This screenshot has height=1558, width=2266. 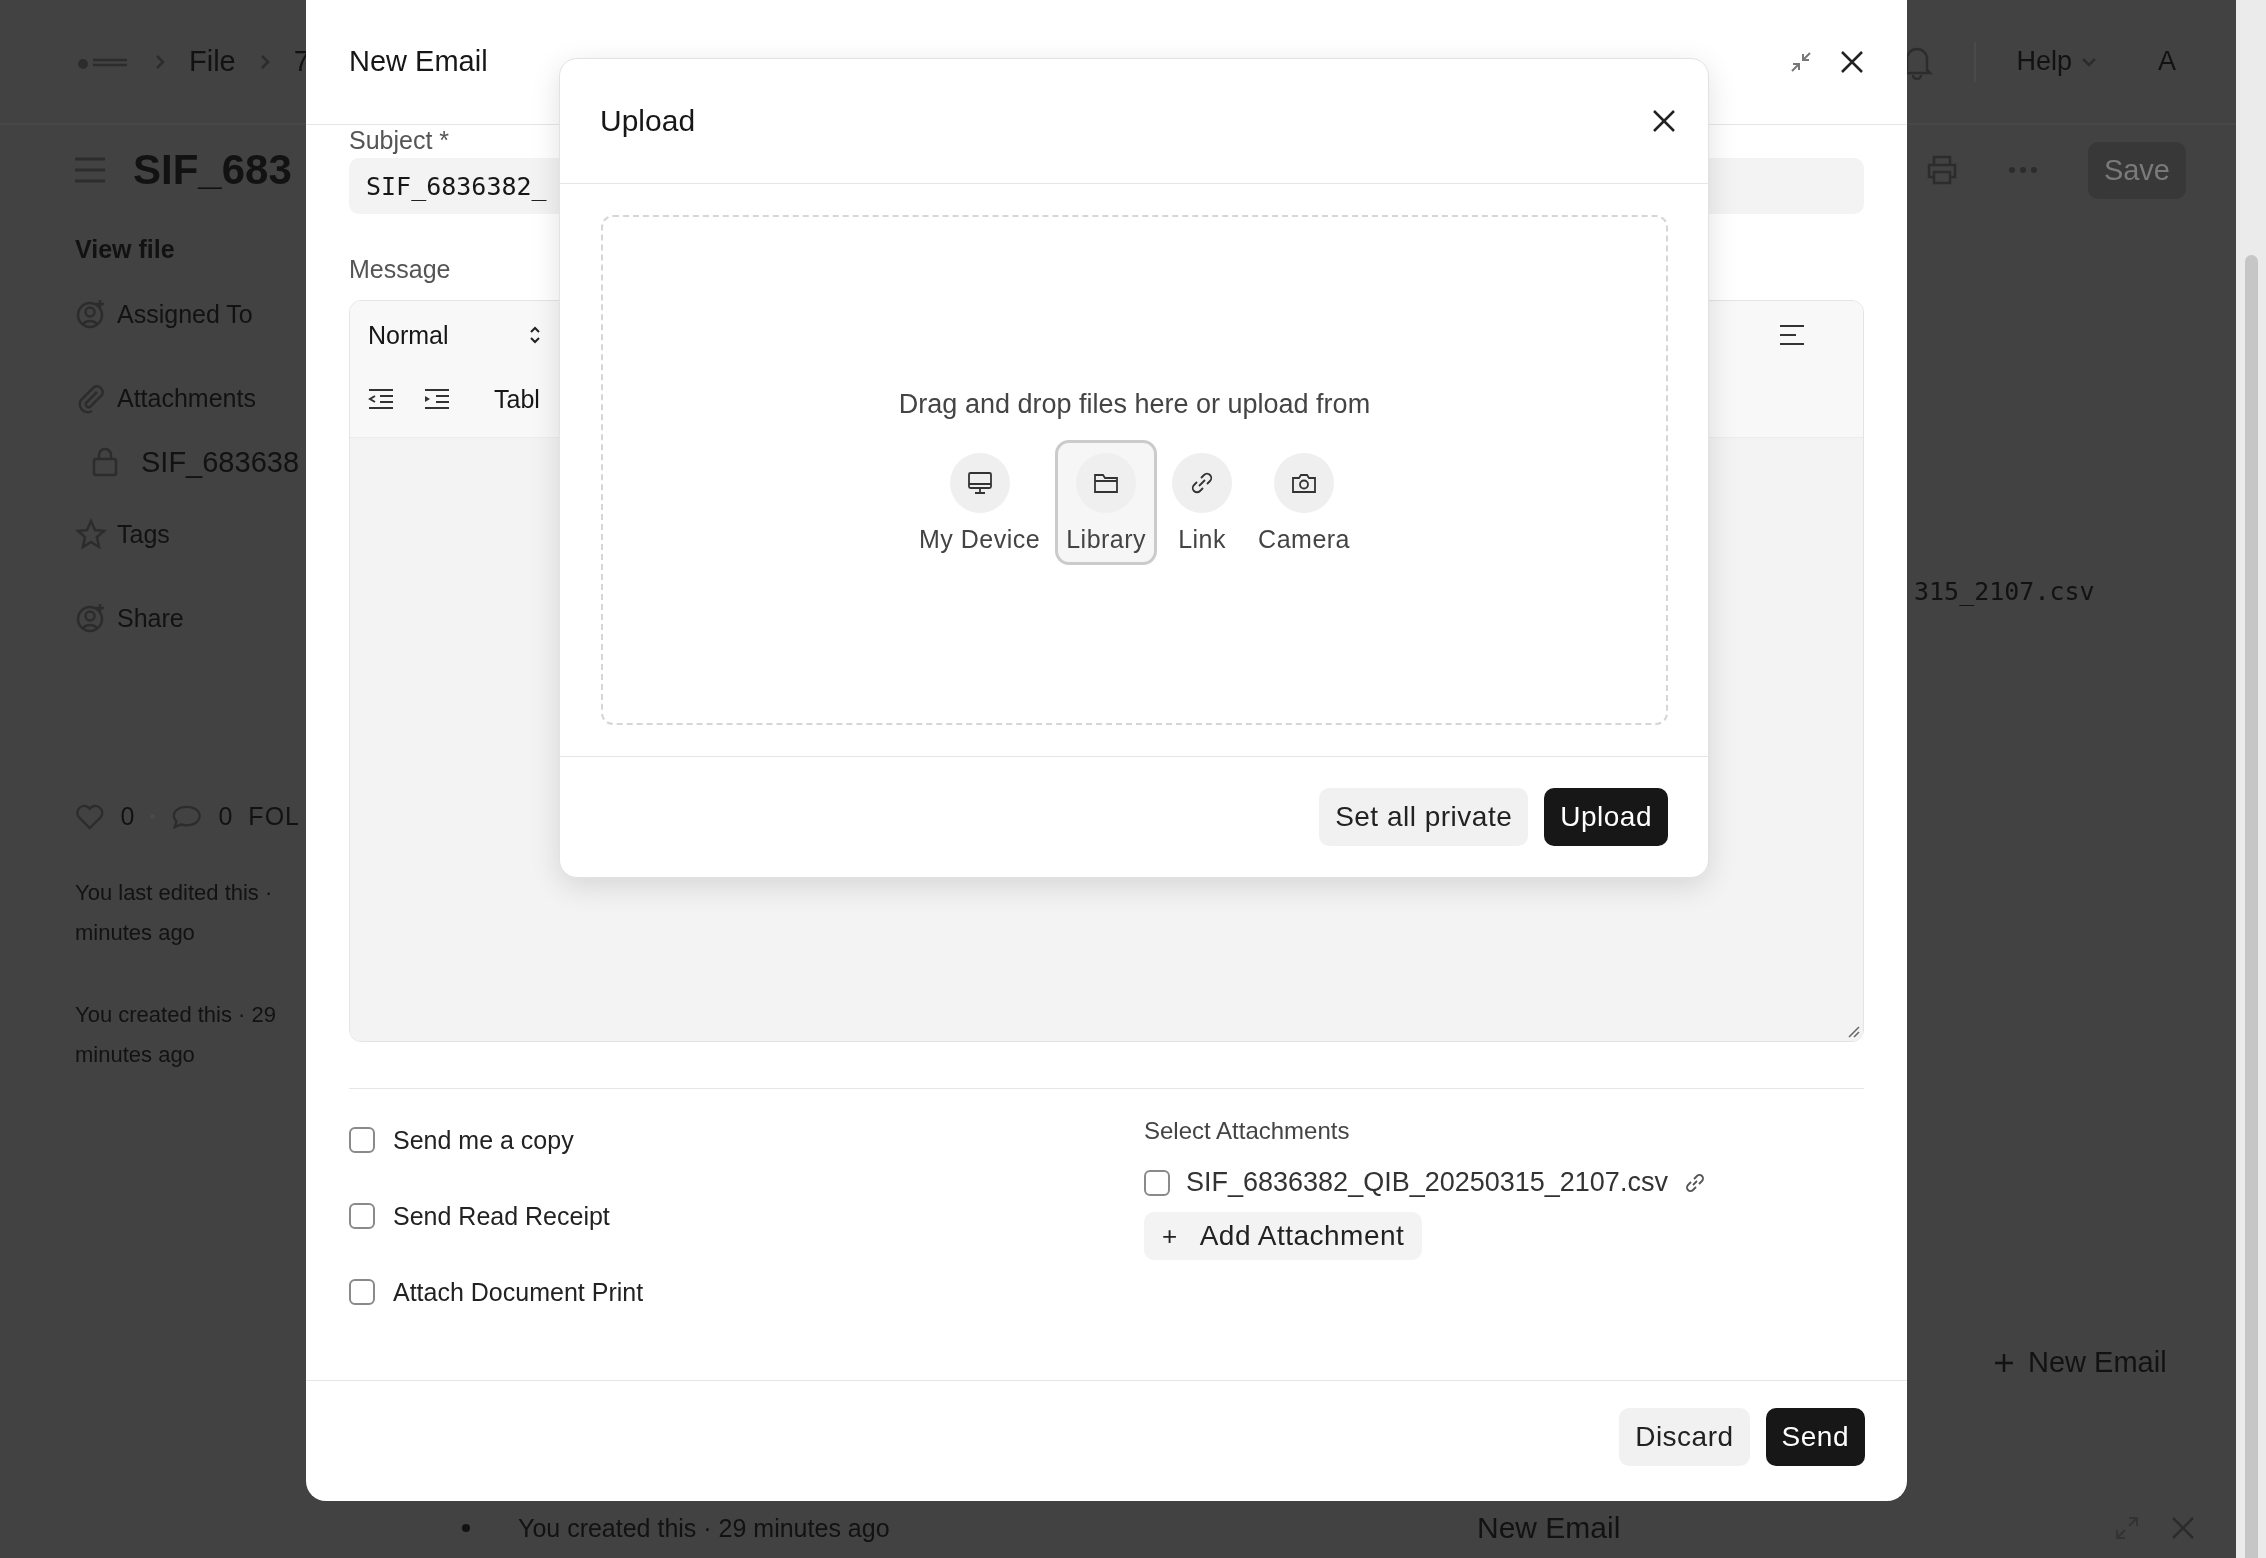 I want to click on source-option: Camera, so click(x=1304, y=502).